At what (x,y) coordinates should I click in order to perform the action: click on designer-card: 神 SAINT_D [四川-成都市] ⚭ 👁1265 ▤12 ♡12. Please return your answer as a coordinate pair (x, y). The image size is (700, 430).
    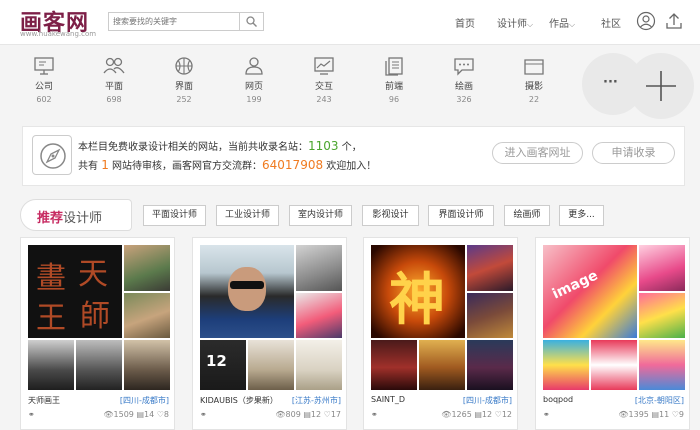
    Looking at the image, I should click on (440, 333).